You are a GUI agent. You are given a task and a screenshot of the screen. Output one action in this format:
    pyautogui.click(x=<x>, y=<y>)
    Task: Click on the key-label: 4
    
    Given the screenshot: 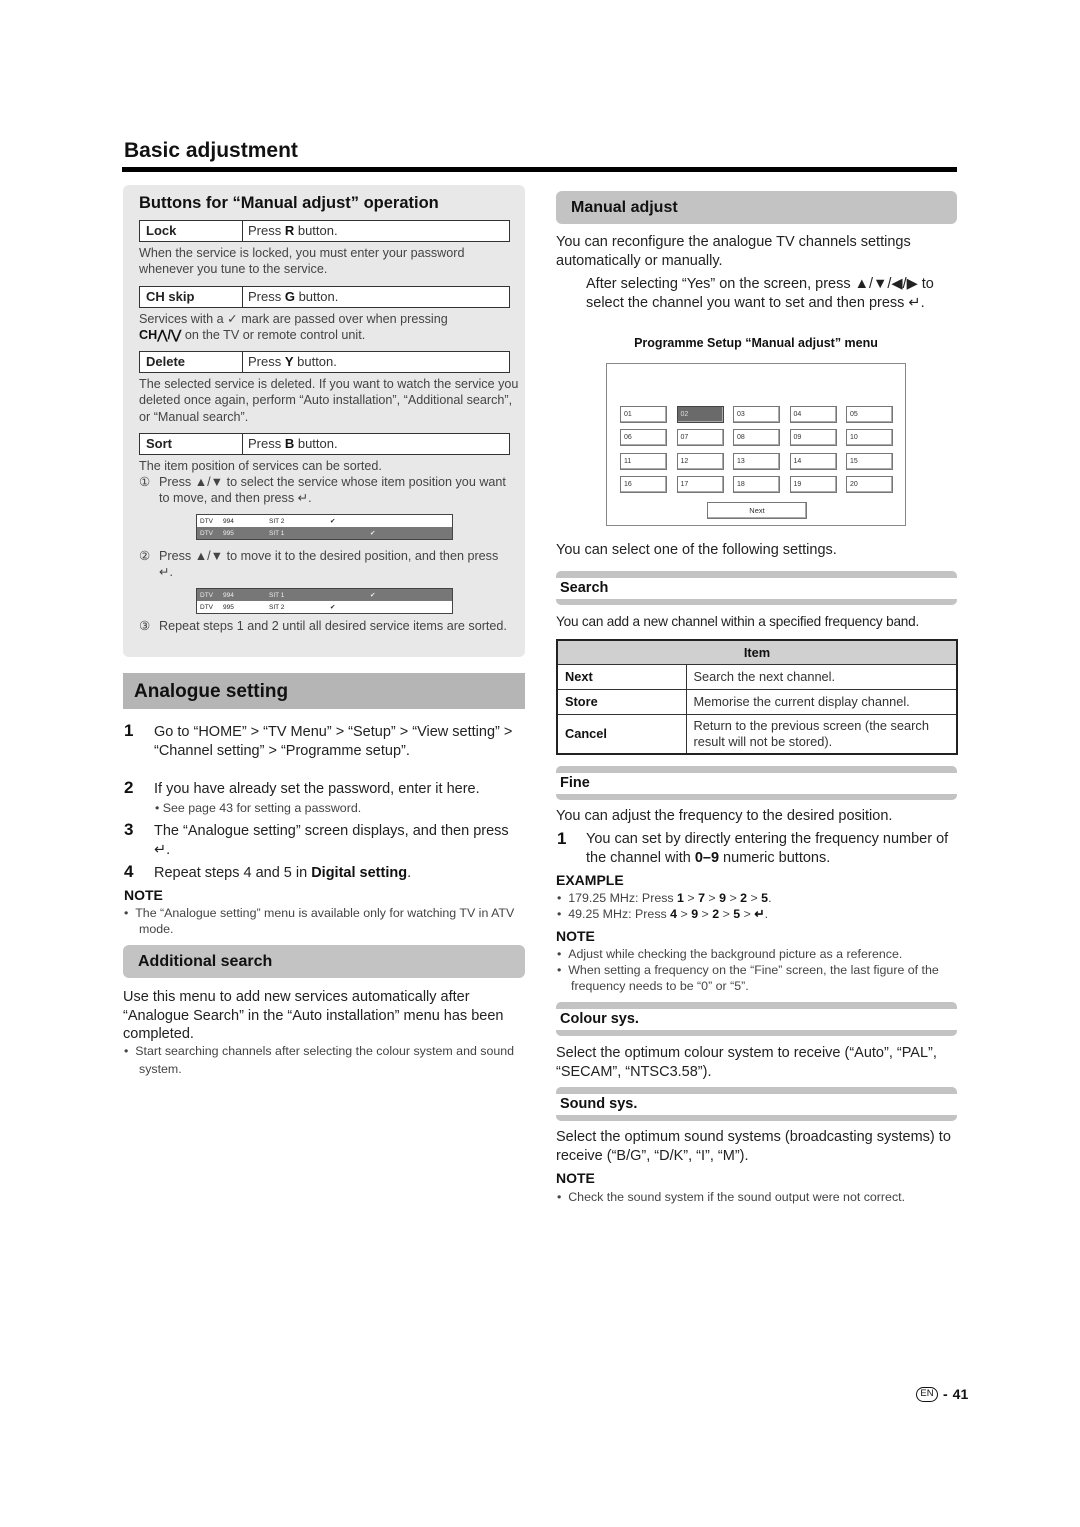 What is the action you would take?
    pyautogui.click(x=674, y=914)
    